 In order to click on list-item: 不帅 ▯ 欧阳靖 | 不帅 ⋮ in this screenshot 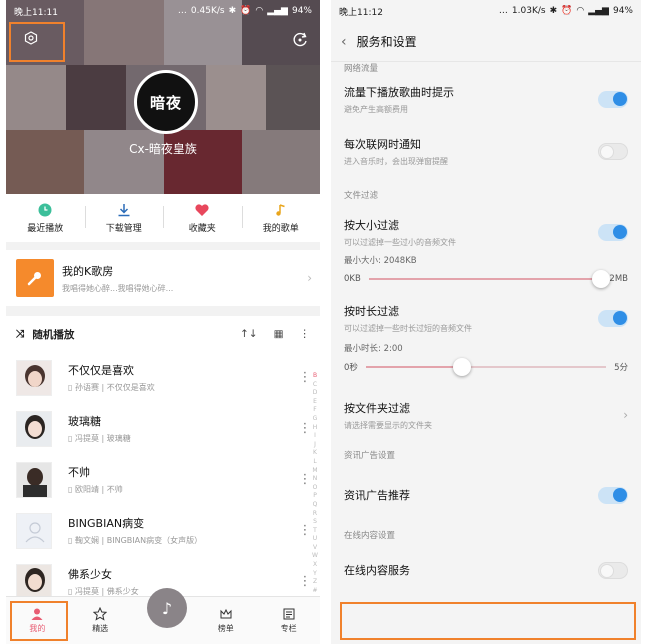, I will do `click(163, 479)`.